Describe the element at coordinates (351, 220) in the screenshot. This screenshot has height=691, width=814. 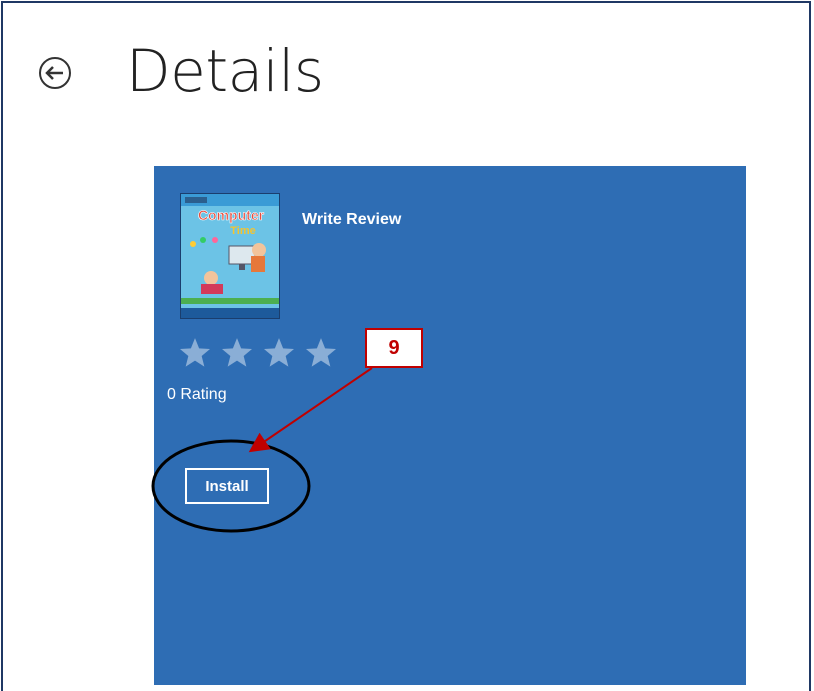
I see `write-review-link: Write Review` at that location.